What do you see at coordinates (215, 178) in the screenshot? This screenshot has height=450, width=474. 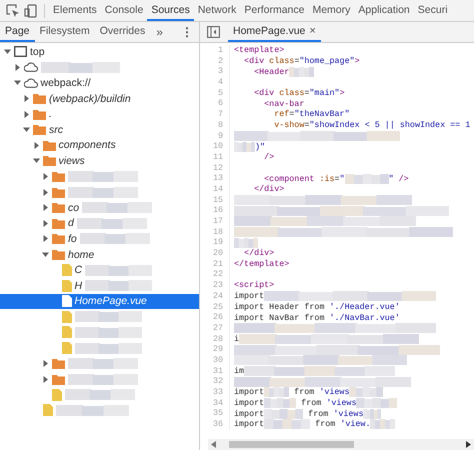 I see `line-number: 13` at bounding box center [215, 178].